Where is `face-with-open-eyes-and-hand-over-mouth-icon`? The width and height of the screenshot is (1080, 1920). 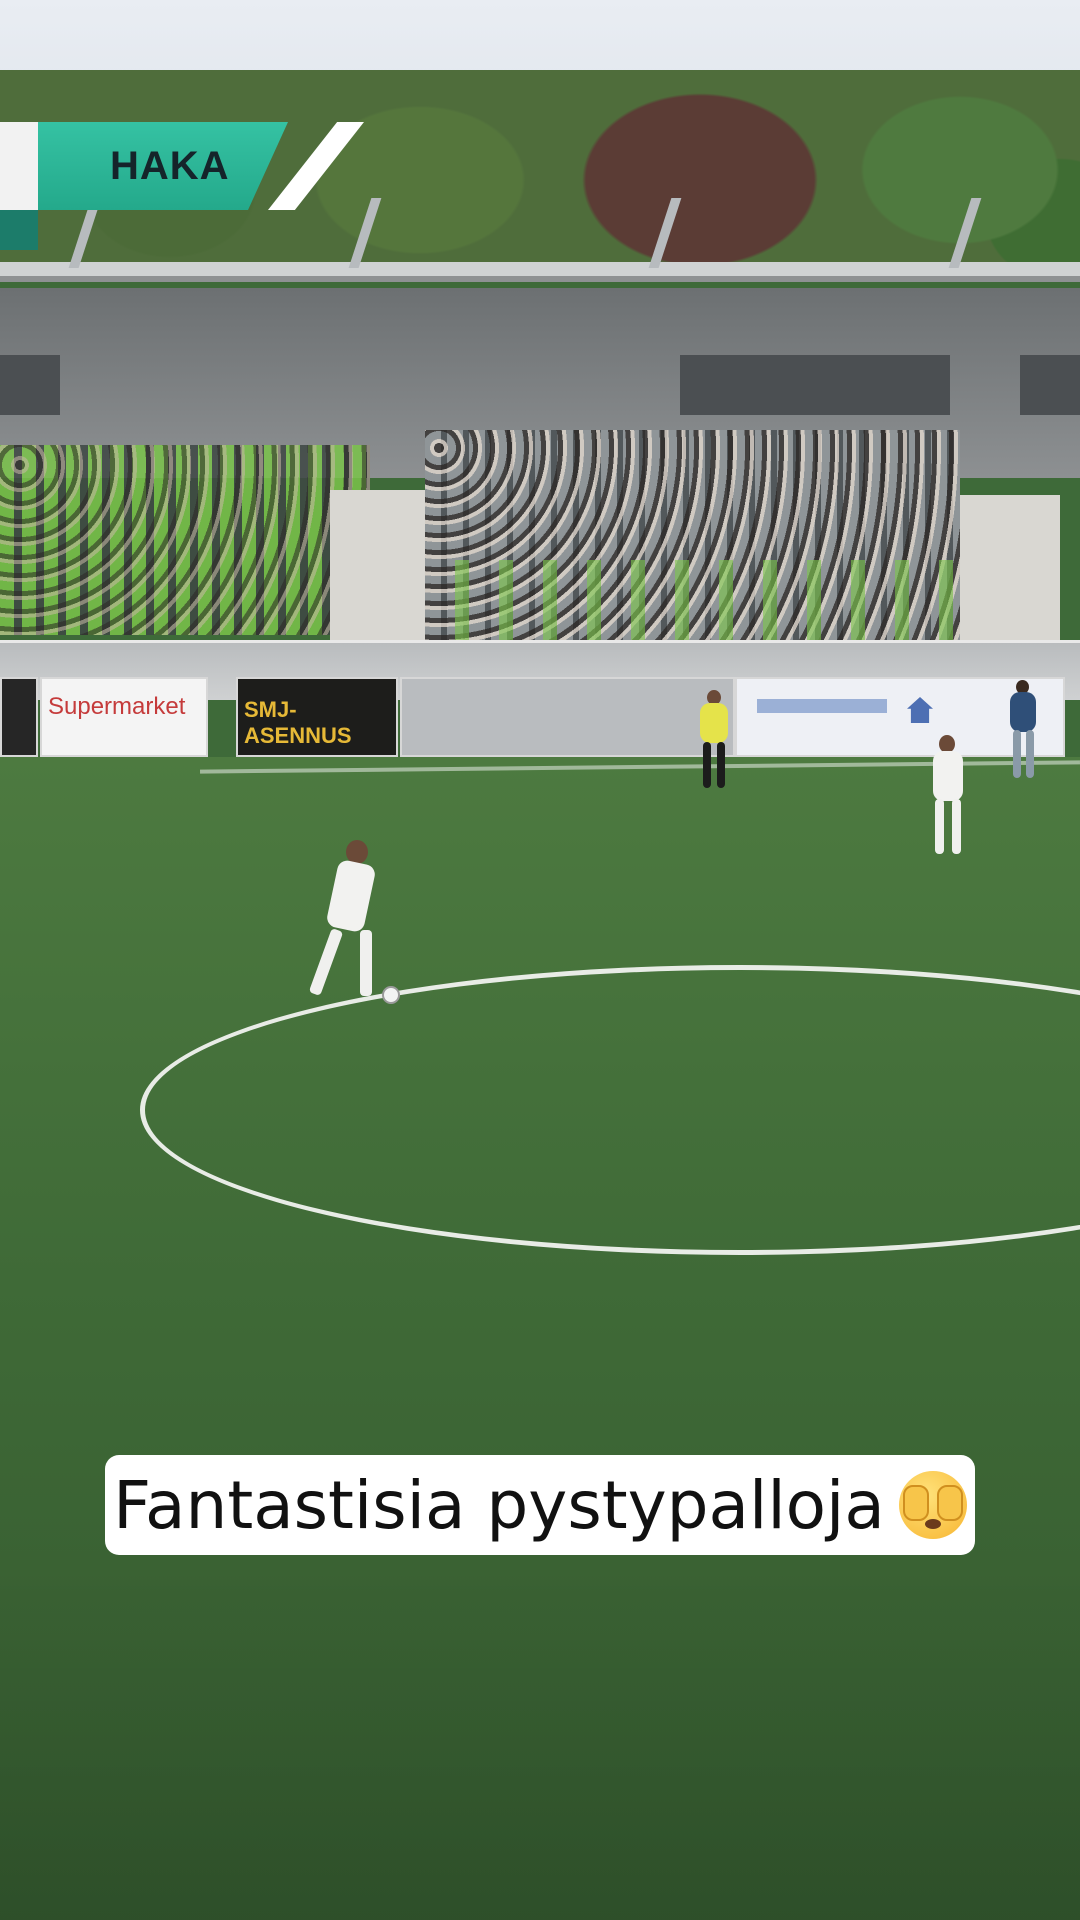
face-with-open-eyes-and-hand-over-mouth-icon is located at coordinates (932, 1505).